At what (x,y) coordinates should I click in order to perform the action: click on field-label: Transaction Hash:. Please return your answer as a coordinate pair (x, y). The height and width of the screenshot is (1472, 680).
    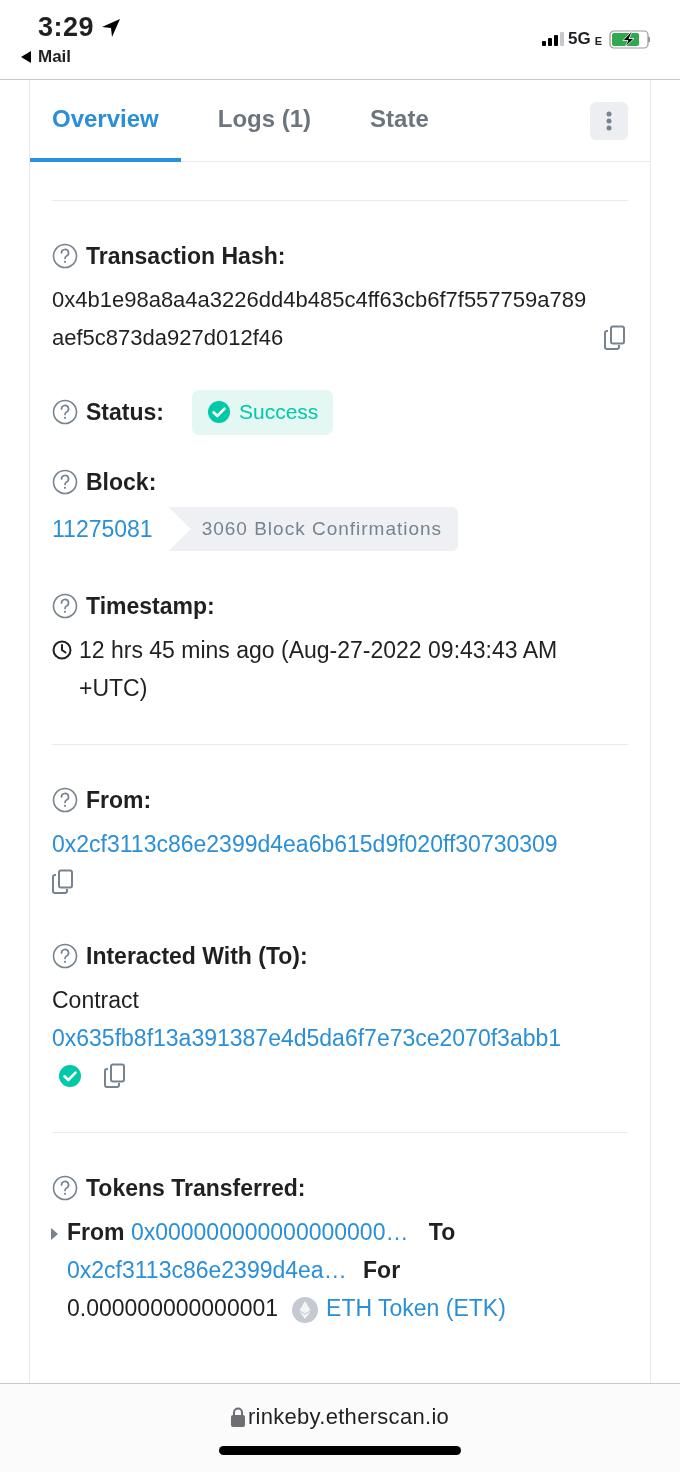
    Looking at the image, I should click on (186, 256).